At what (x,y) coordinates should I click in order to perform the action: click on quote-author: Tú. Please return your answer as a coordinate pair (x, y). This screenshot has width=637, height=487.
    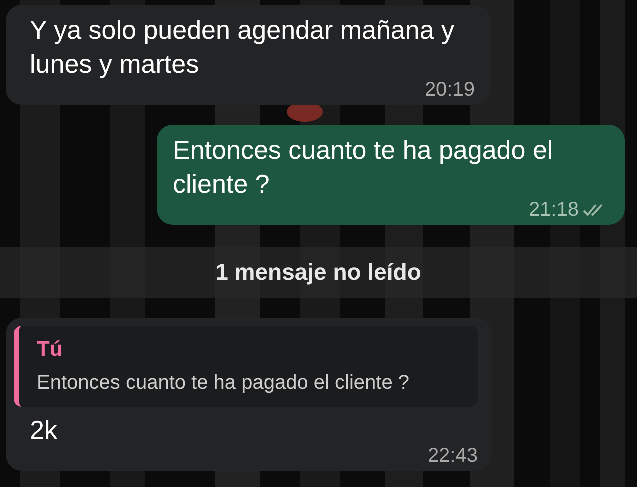
    Looking at the image, I should click on (50, 350).